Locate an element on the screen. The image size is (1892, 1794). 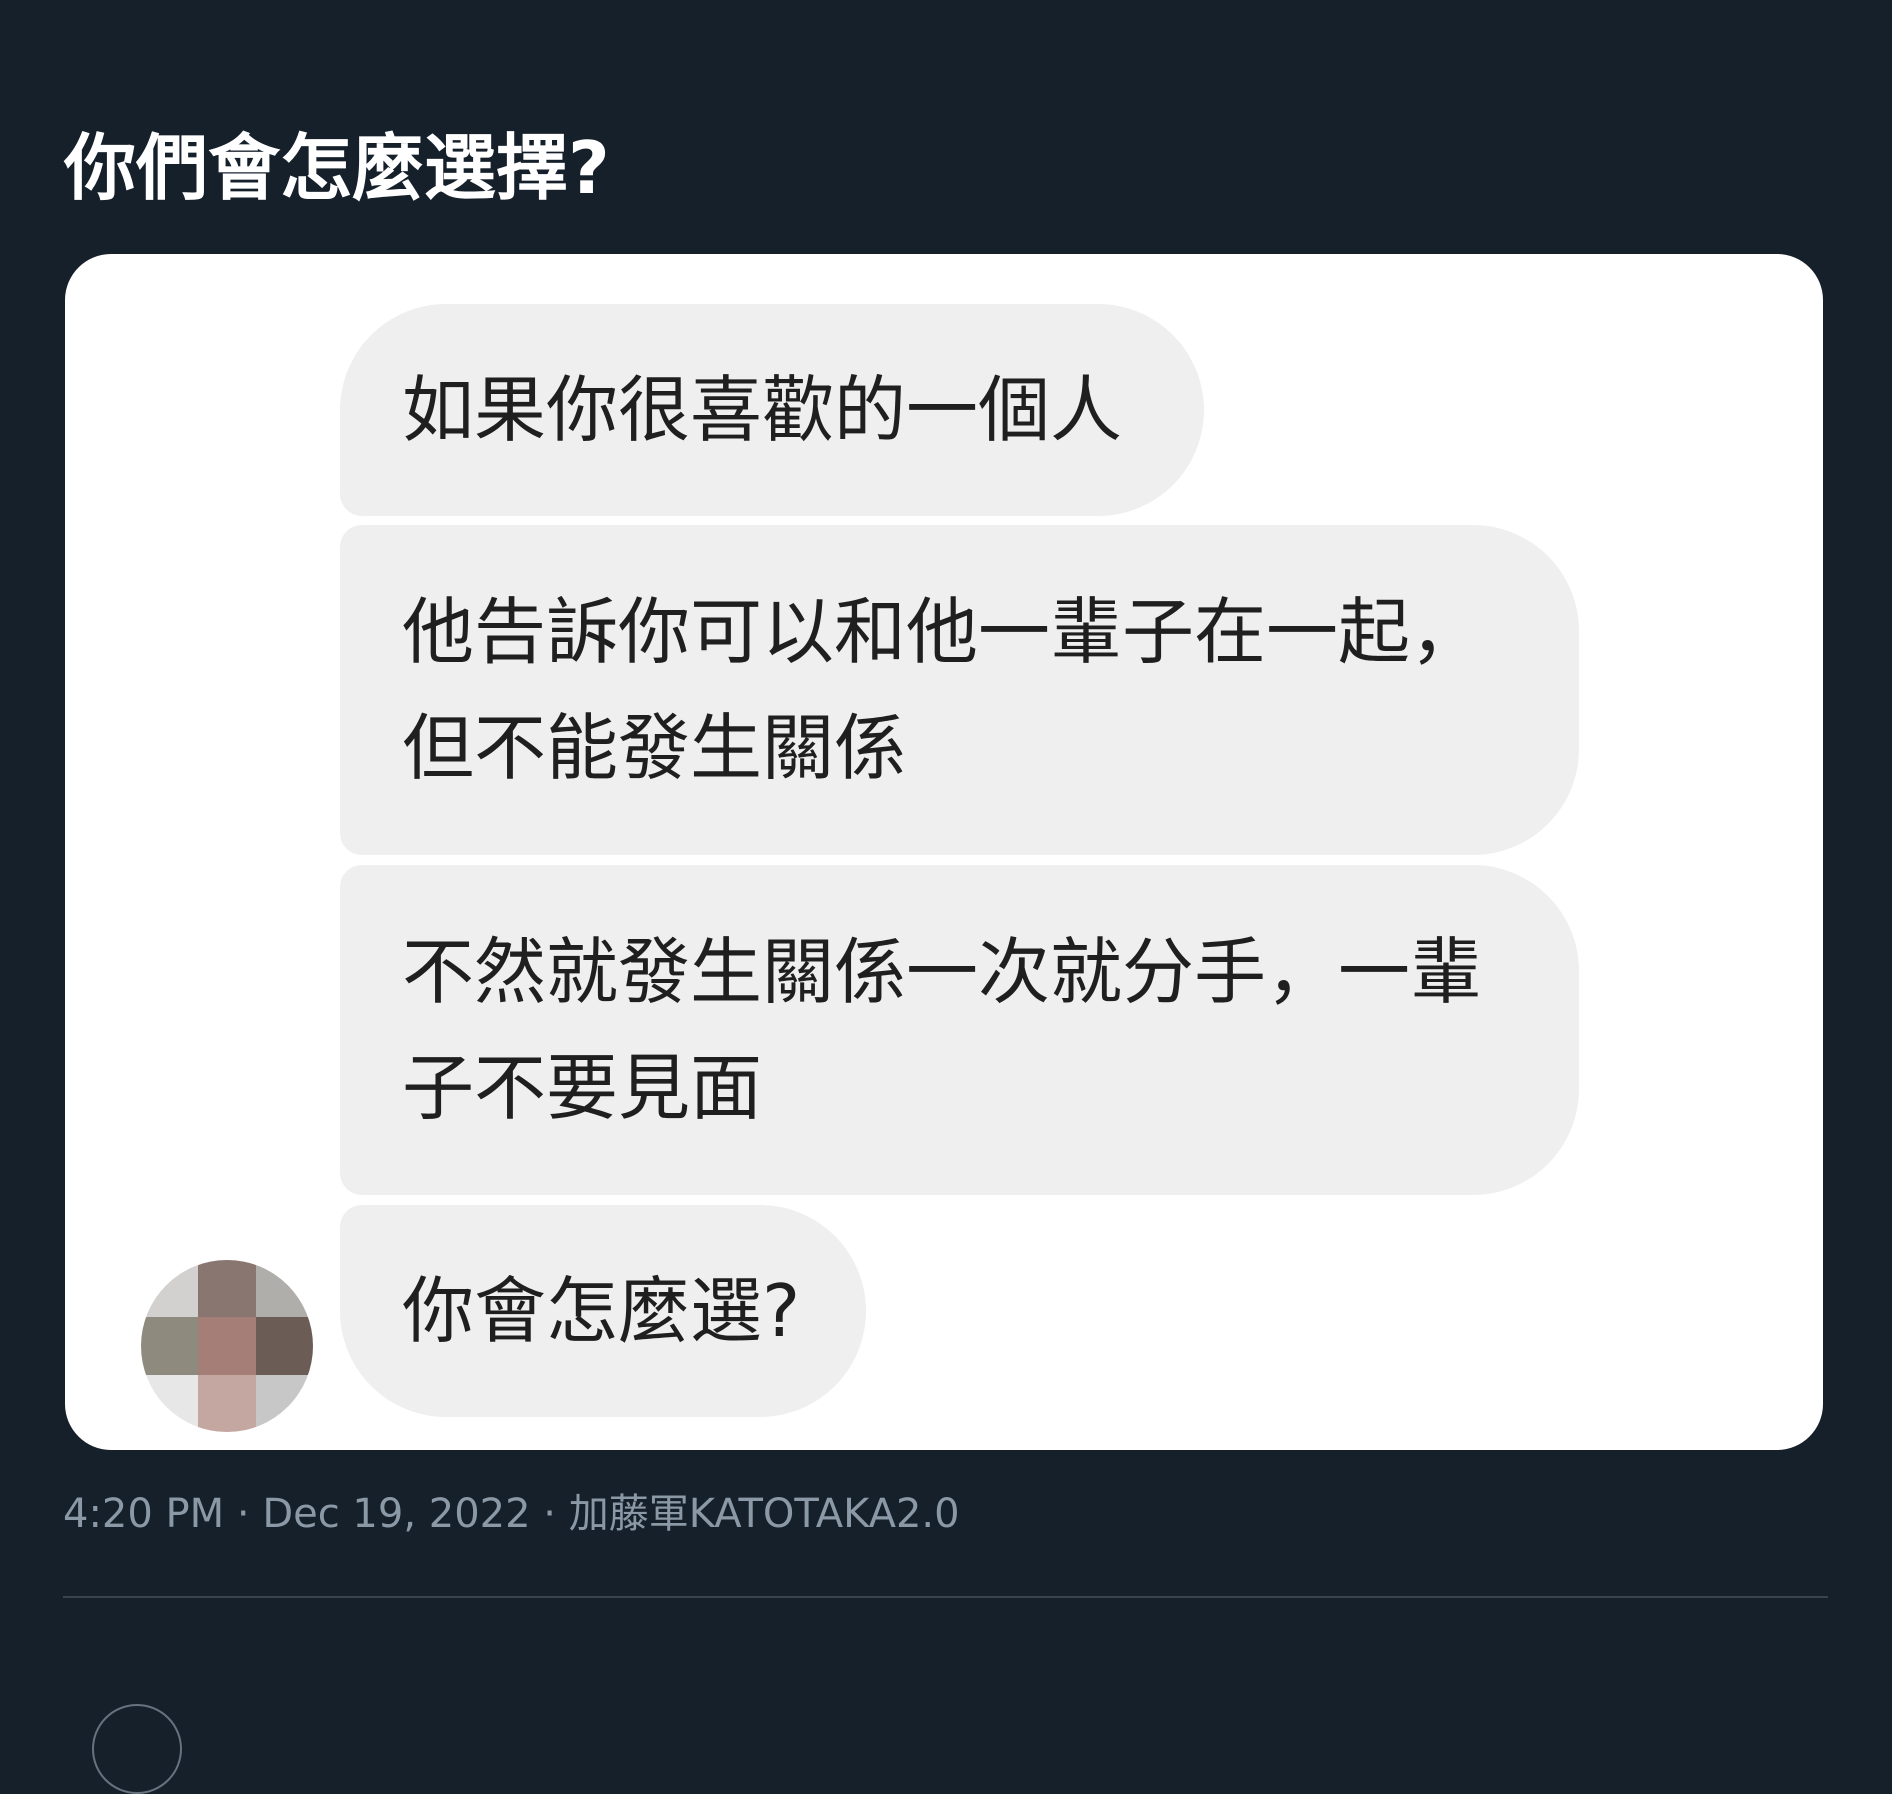
blurred-avatar-icon is located at coordinates (227, 1346).